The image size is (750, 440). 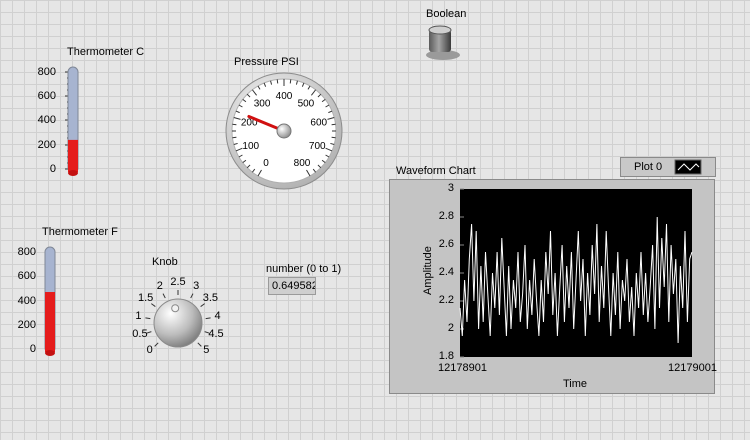 What do you see at coordinates (304, 269) in the screenshot?
I see `number-label: number (0 to 1)` at bounding box center [304, 269].